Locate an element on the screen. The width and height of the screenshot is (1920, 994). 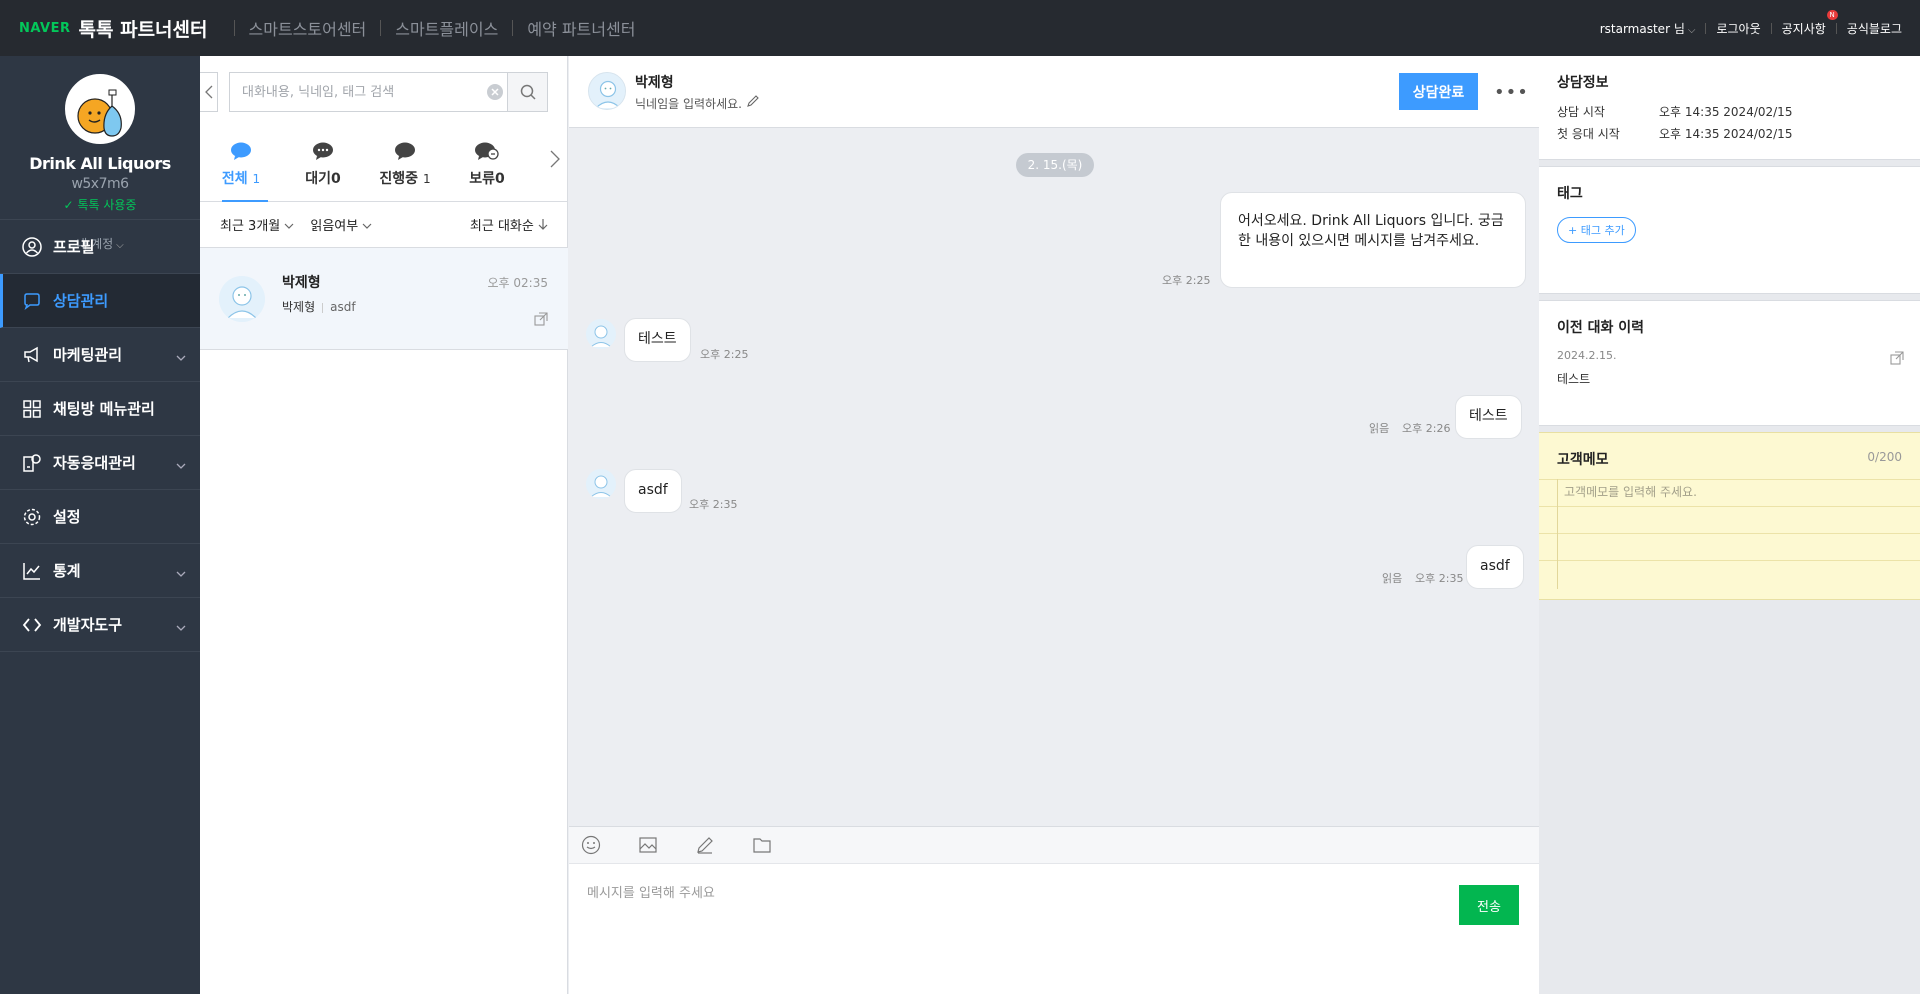
tab-all-label: 전체 is located at coordinates (234, 179).